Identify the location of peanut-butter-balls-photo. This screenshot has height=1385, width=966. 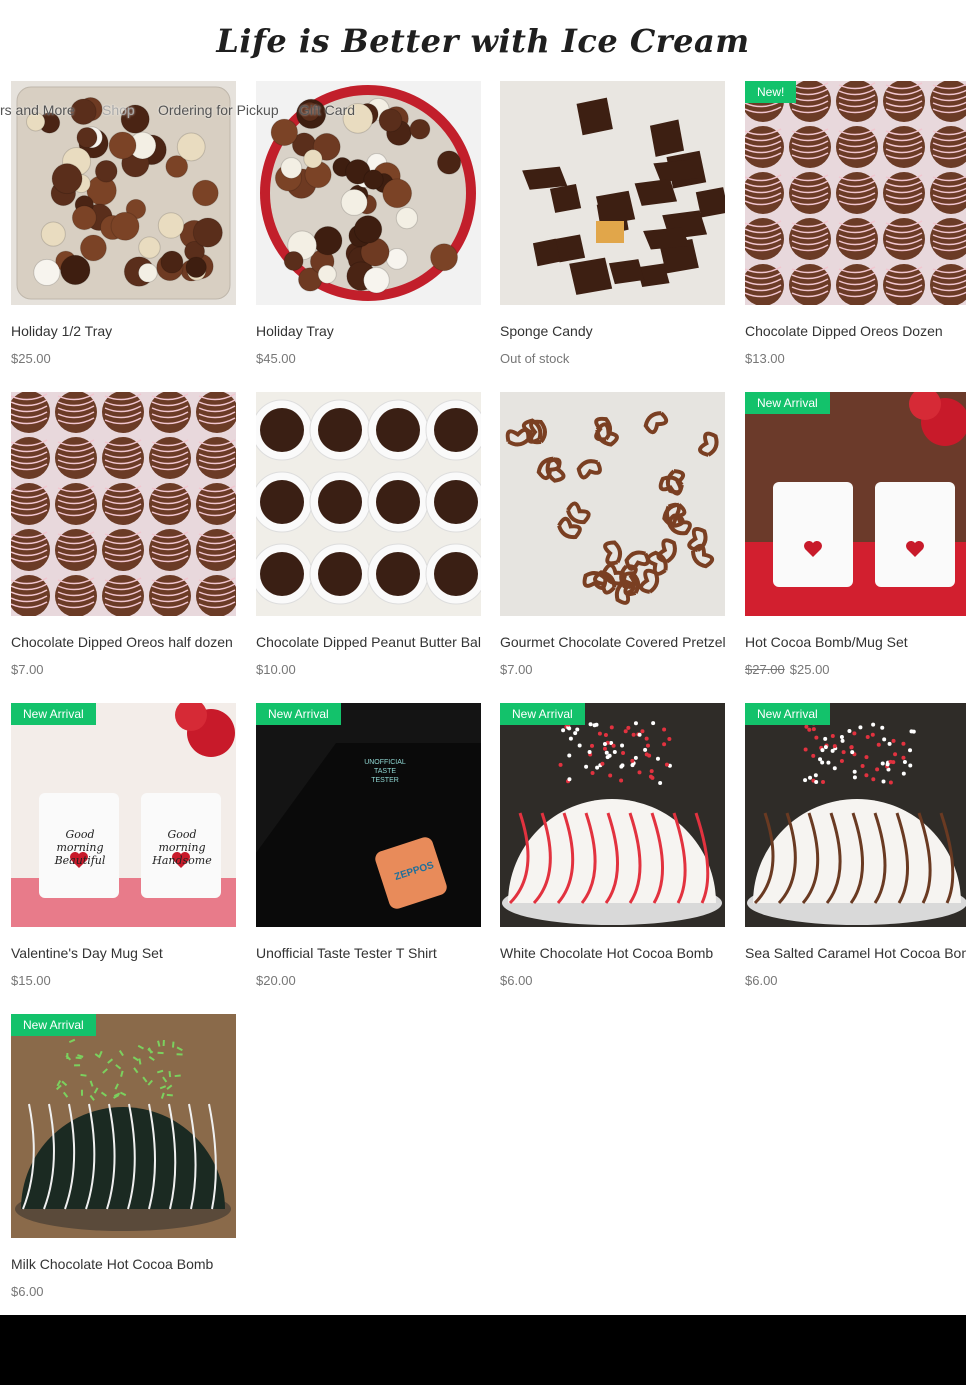
(368, 504).